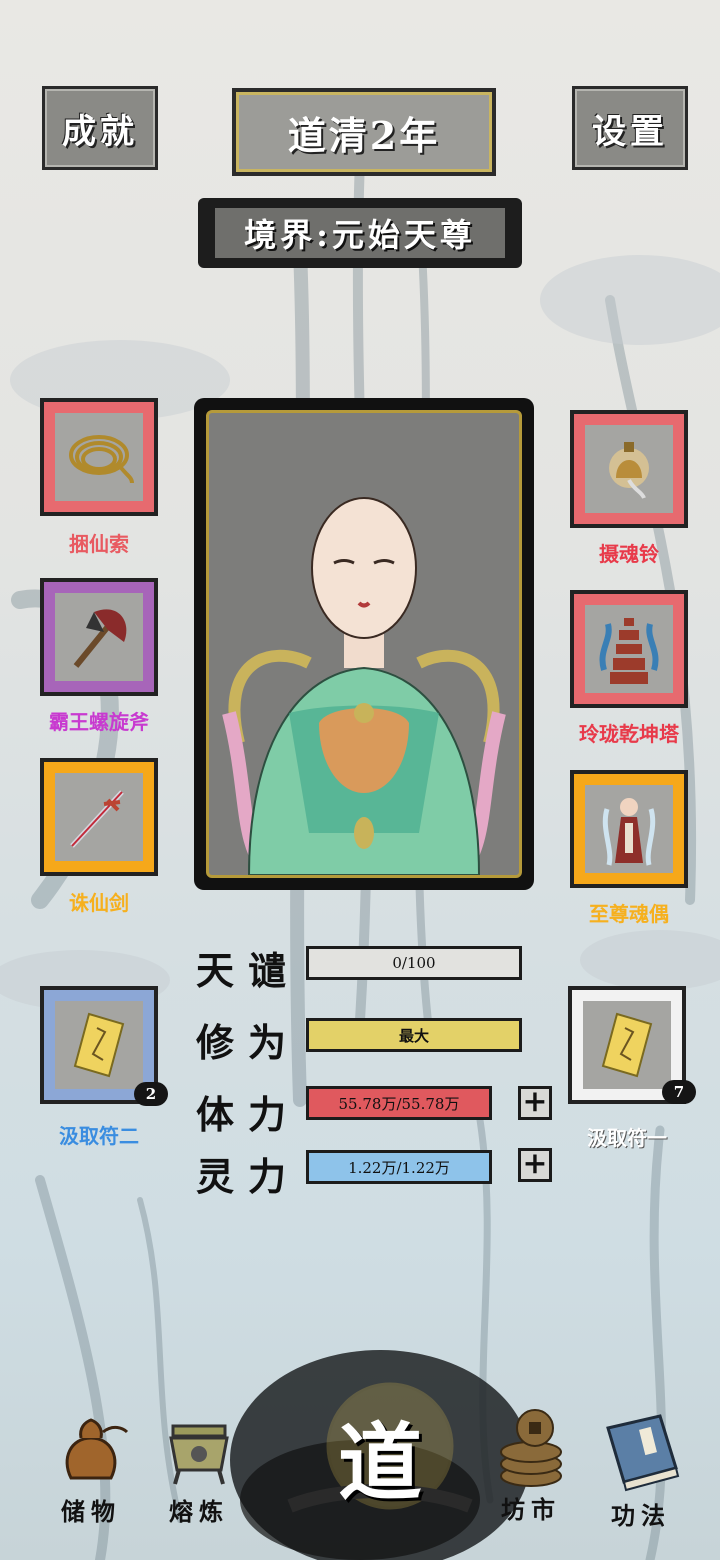 The width and height of the screenshot is (720, 1560). I want to click on lingli-value: 1.22万/1.22万, so click(399, 1167).